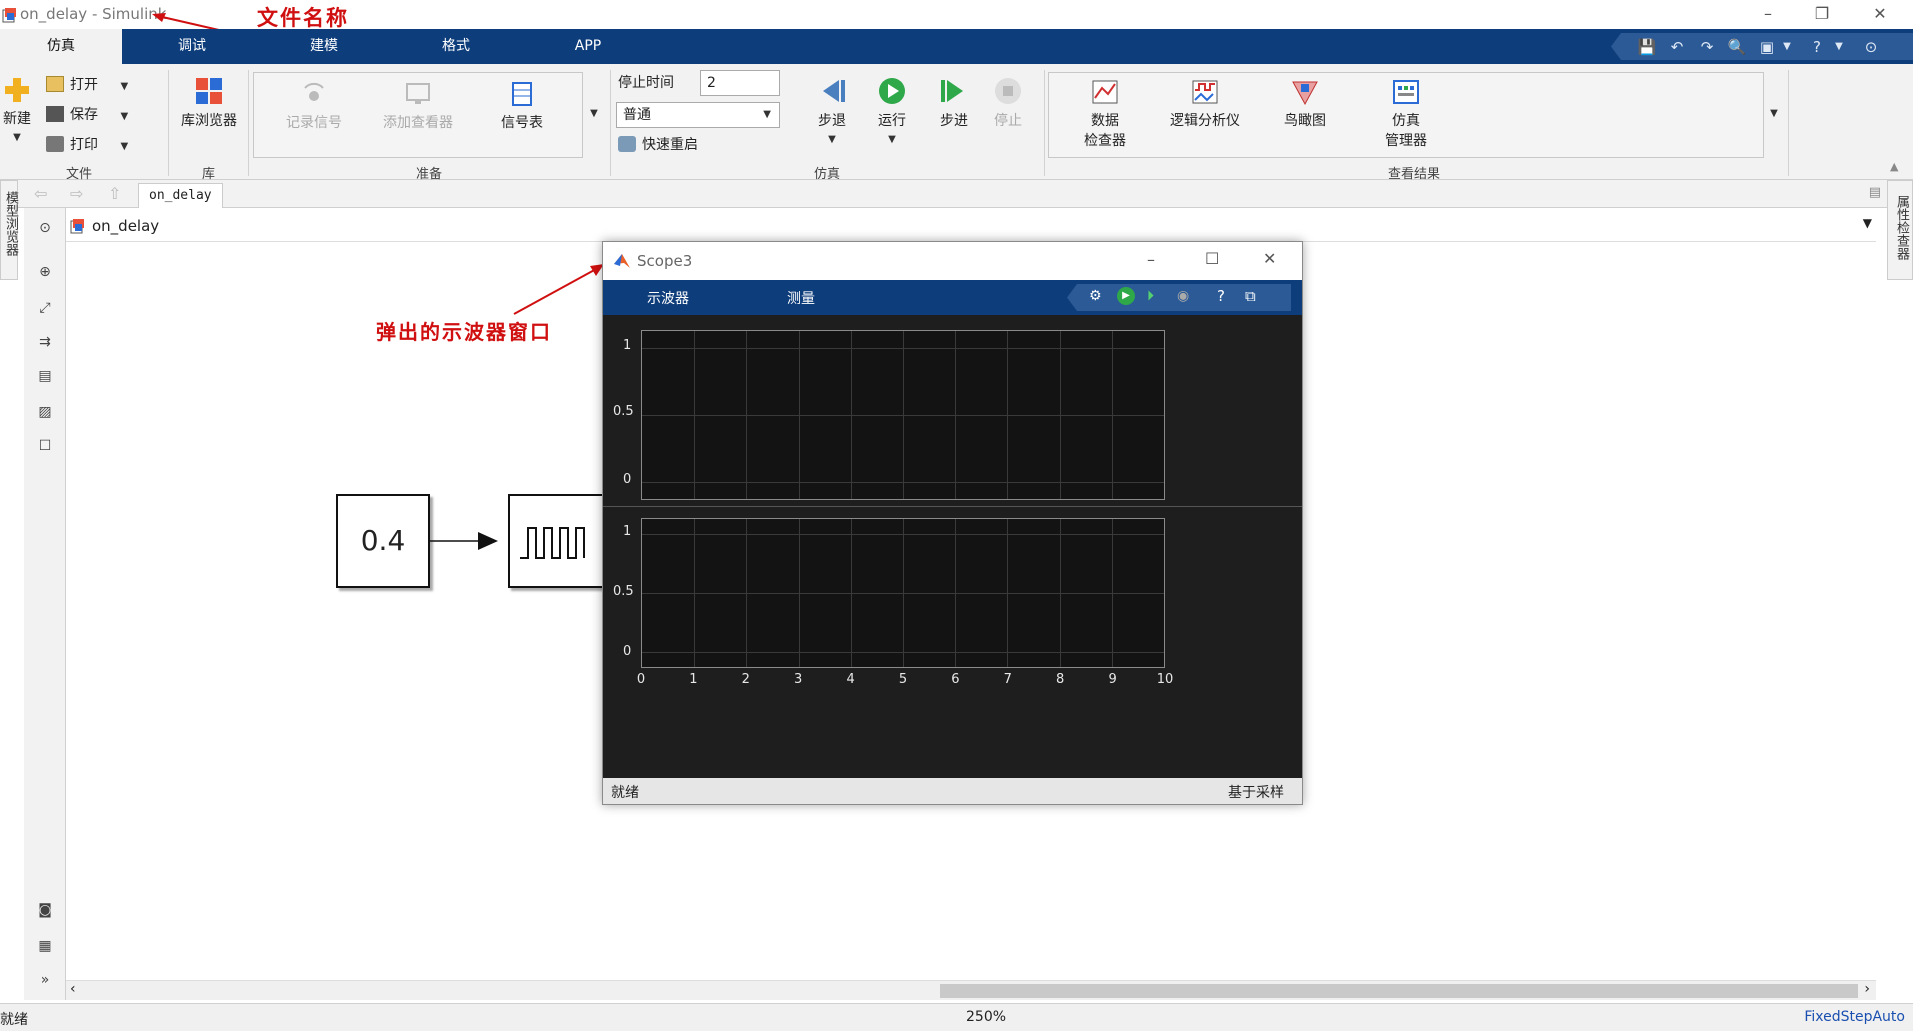 The height and width of the screenshot is (1031, 1913). I want to click on scope-title-bar: Scope3 – ☐ ✕, so click(952, 261).